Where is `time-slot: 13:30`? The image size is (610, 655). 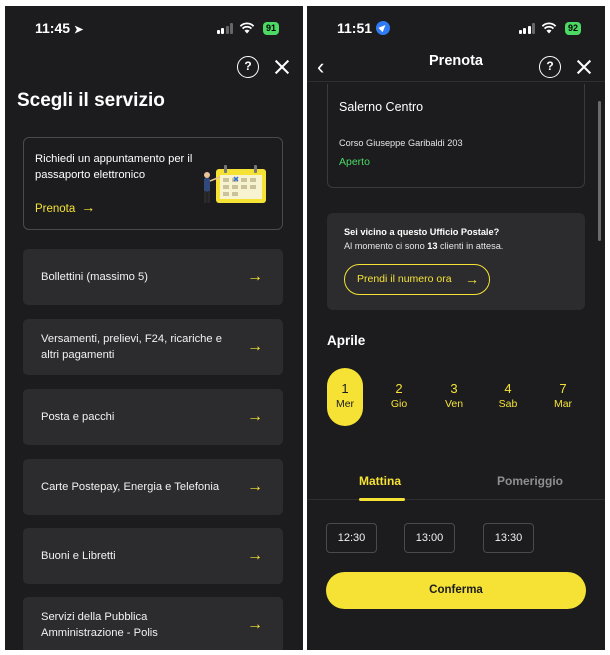 time-slot: 13:30 is located at coordinates (508, 538).